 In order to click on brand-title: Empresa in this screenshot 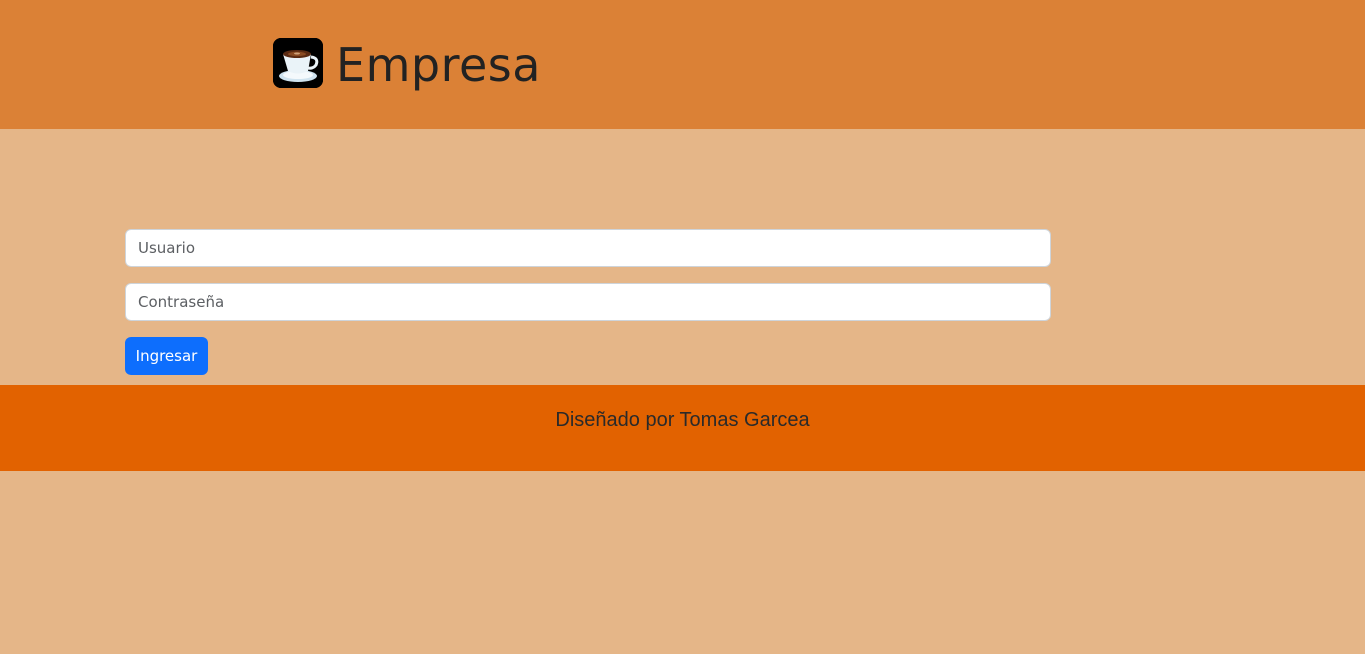, I will do `click(438, 65)`.